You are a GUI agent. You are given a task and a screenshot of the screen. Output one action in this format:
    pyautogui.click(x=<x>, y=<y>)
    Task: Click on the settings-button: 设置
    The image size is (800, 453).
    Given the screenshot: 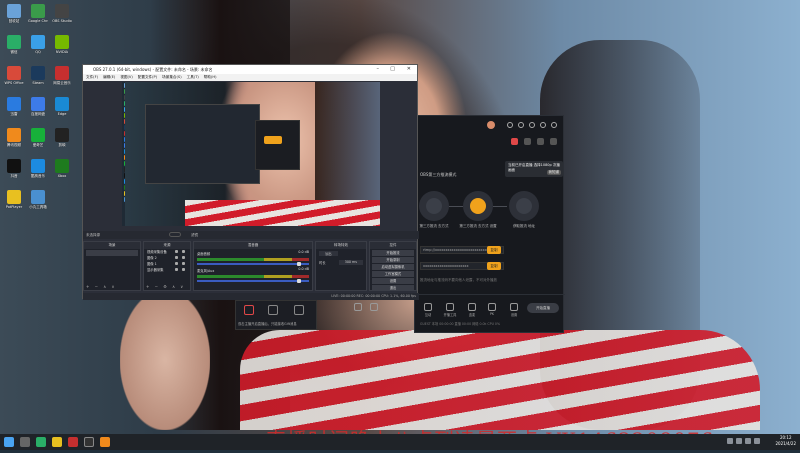 What is the action you would take?
    pyautogui.click(x=393, y=281)
    